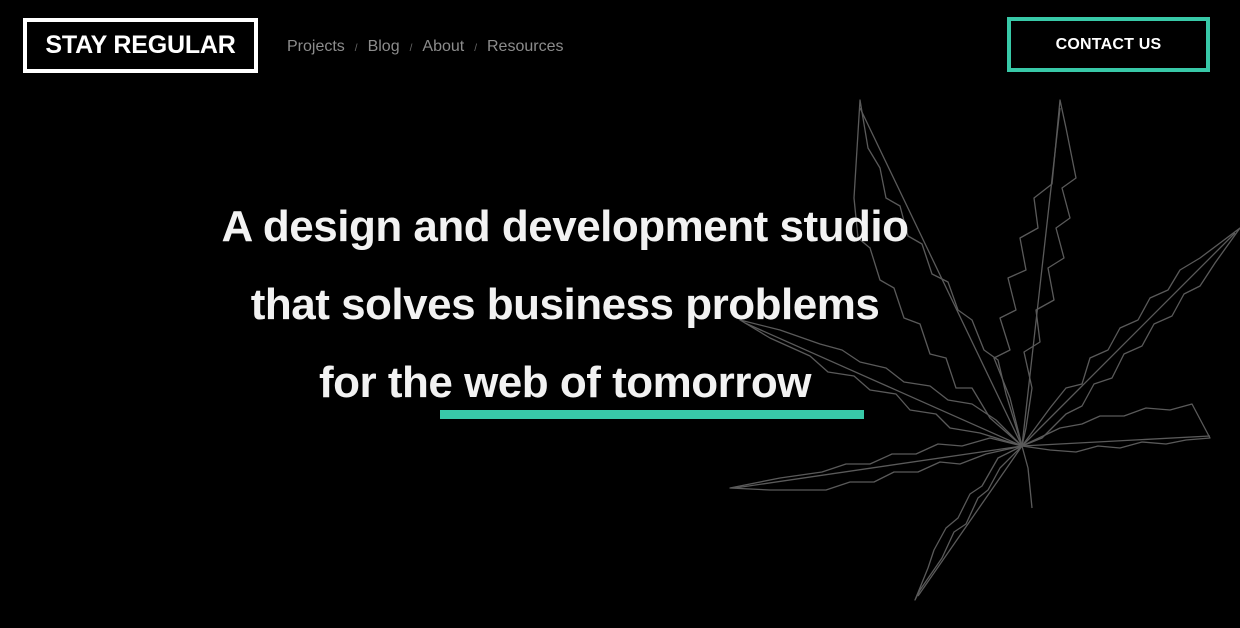  I want to click on contact-us-button: CONTACT US, so click(1108, 44).